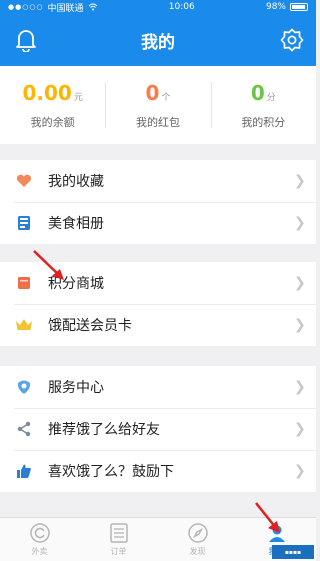 This screenshot has width=320, height=561. I want to click on menu-item-label: 美食相册, so click(76, 224).